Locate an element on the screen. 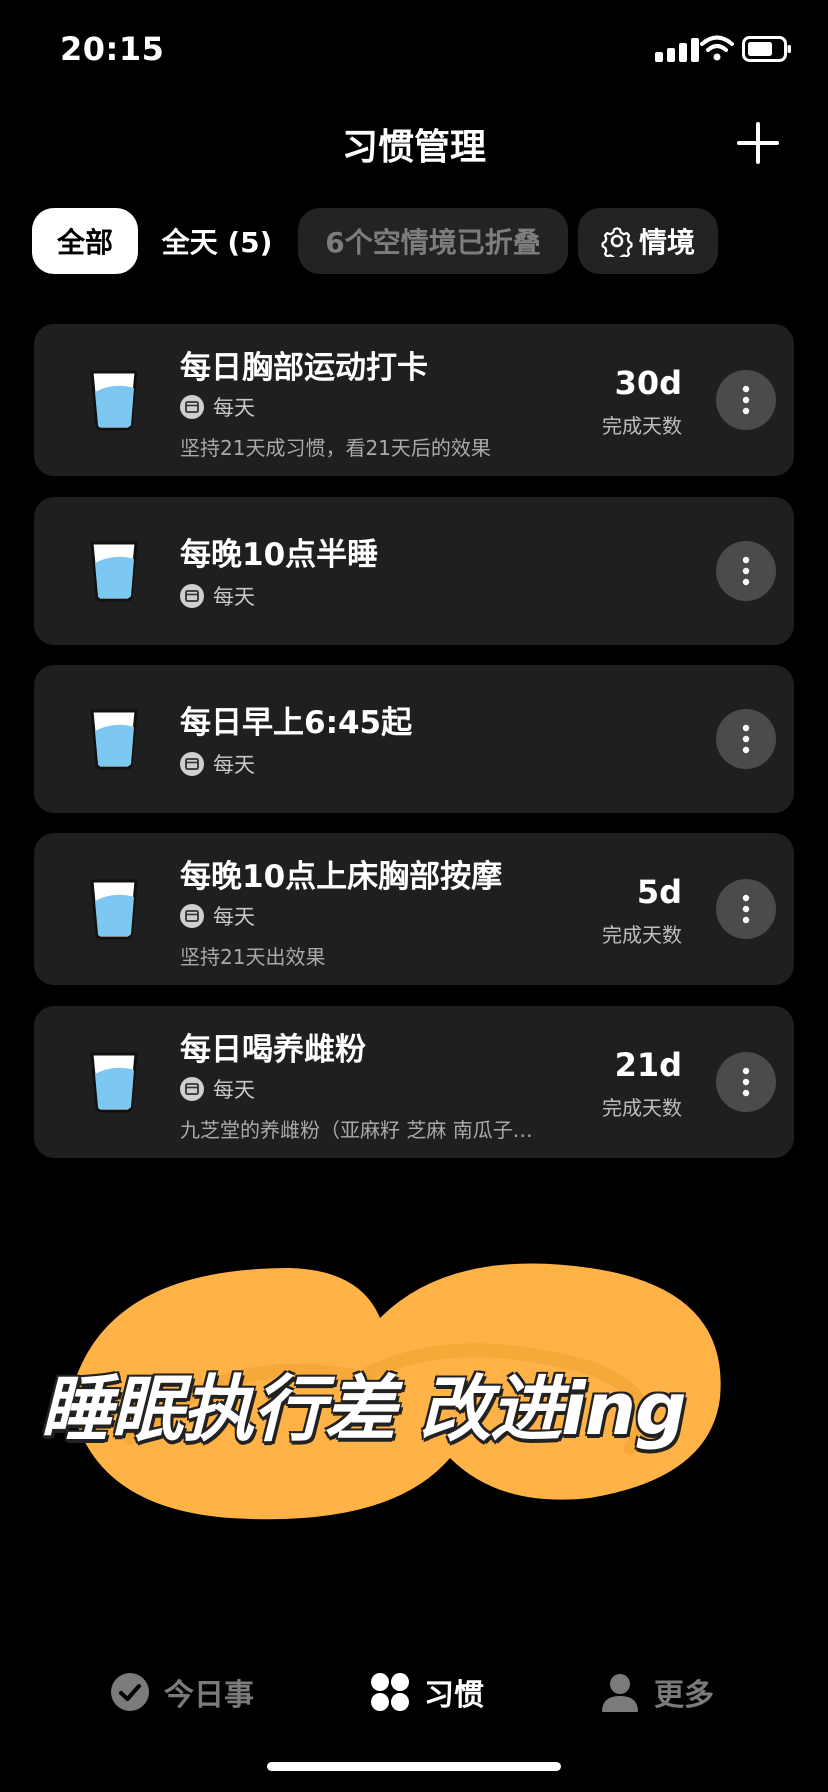 This screenshot has width=828, height=1792. four-dots-grid-icon is located at coordinates (390, 1692).